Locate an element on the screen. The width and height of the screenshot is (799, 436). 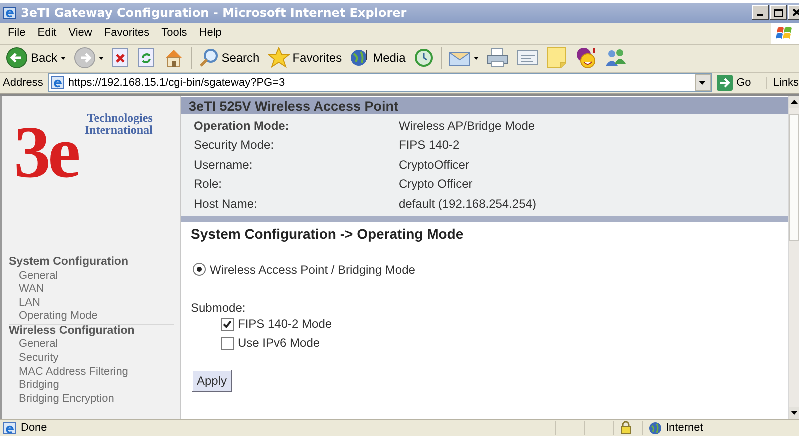
nav-link: MAC Address Filtering is located at coordinates (94, 373).